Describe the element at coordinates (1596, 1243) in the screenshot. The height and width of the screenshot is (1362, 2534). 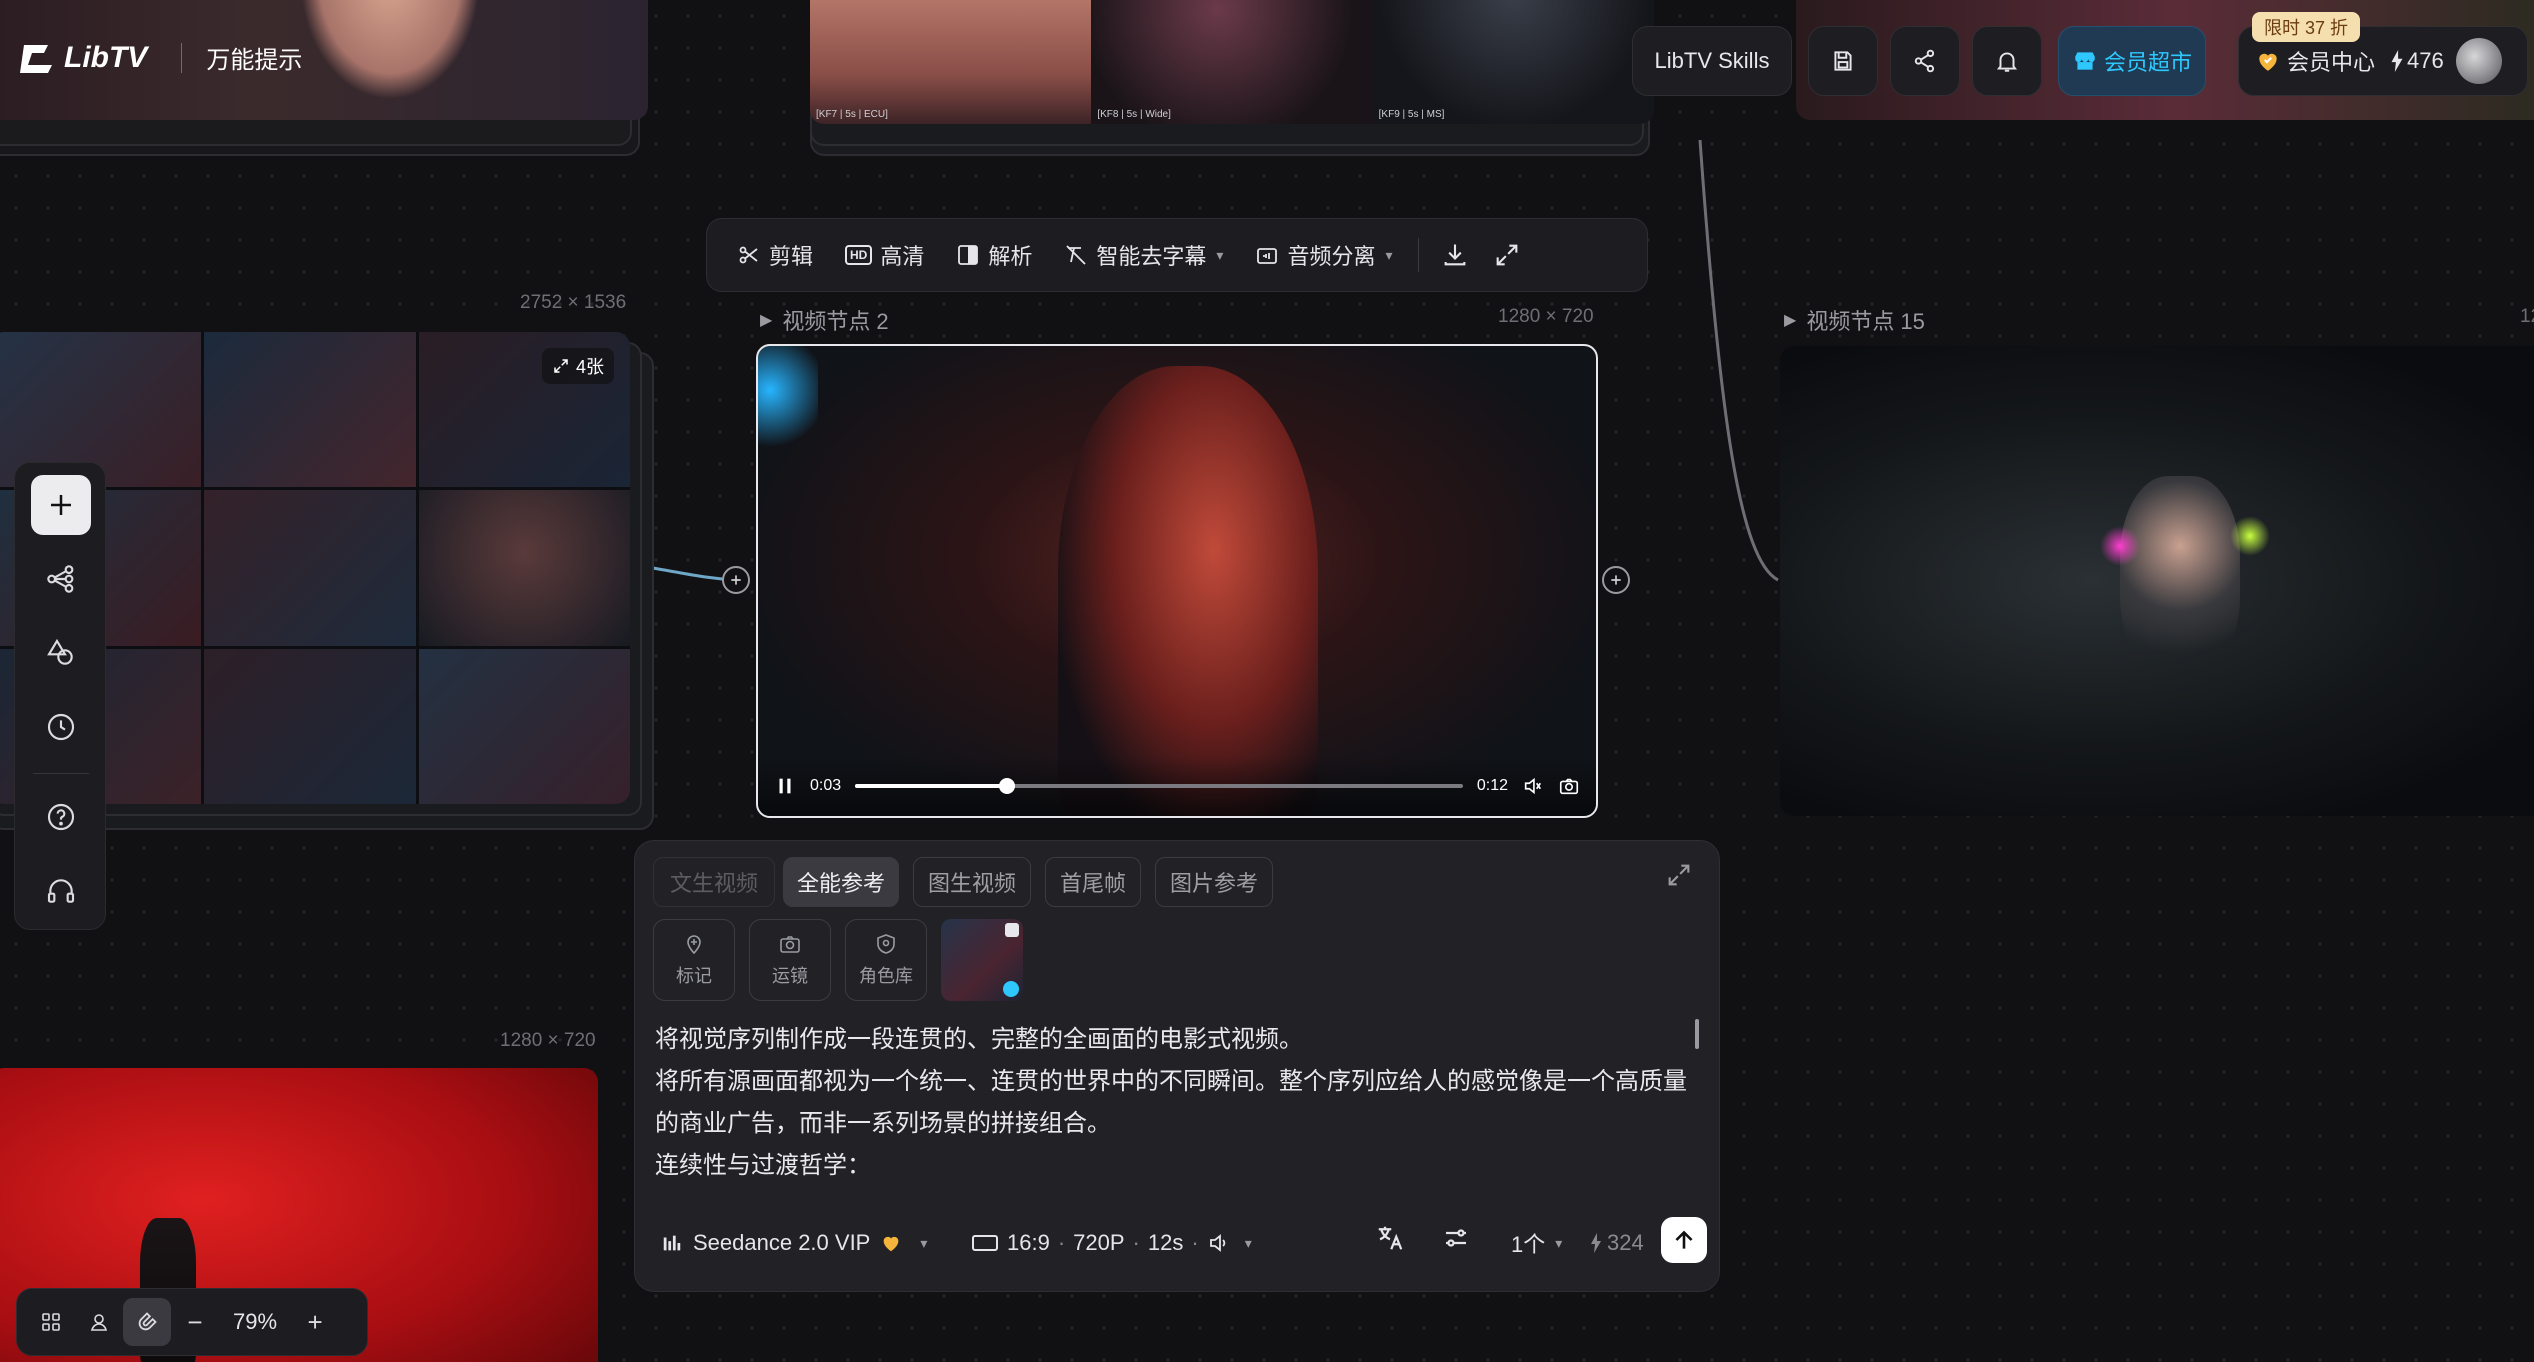
I see `lightning-icon` at that location.